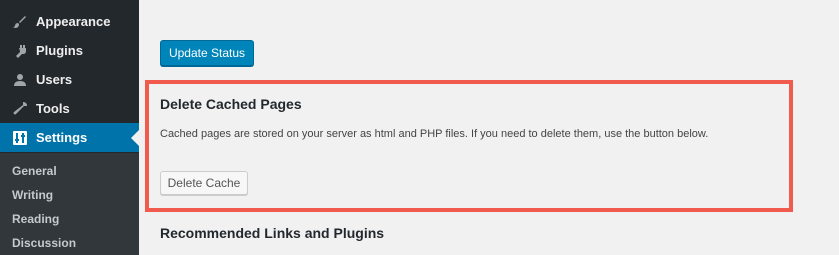  I want to click on sidebar-item-label: Users, so click(54, 79).